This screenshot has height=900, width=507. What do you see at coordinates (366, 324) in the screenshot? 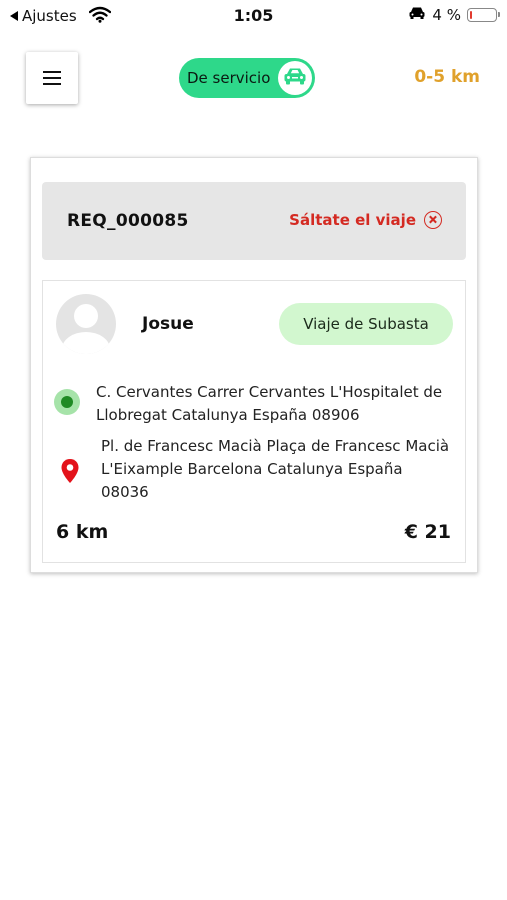
I see `trip-type-badge: Viaje de Subasta` at bounding box center [366, 324].